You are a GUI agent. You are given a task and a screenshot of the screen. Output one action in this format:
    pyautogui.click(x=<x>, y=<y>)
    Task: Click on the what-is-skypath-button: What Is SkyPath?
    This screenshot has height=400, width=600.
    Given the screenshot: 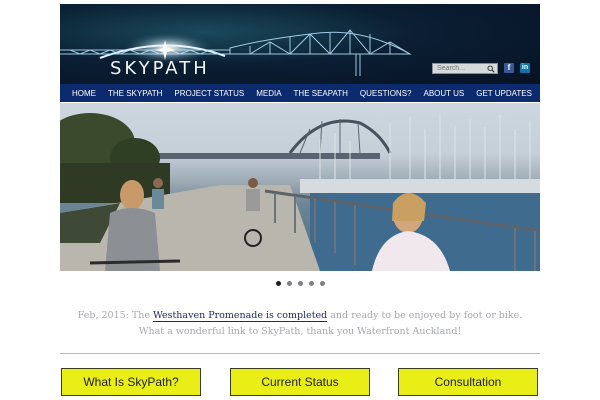 What is the action you would take?
    pyautogui.click(x=131, y=382)
    